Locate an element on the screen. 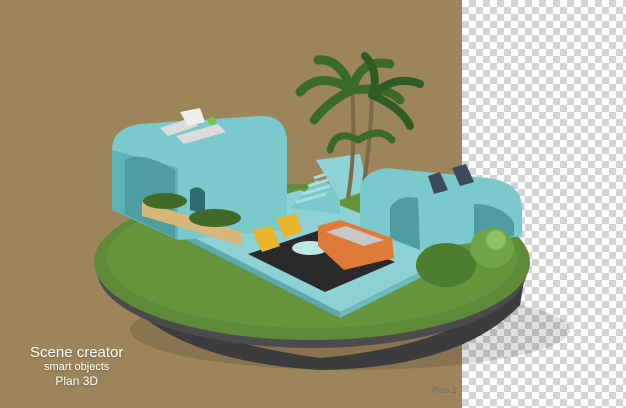  caption-block: Scene creator smart objects Plan 3D is located at coordinates (76, 366).